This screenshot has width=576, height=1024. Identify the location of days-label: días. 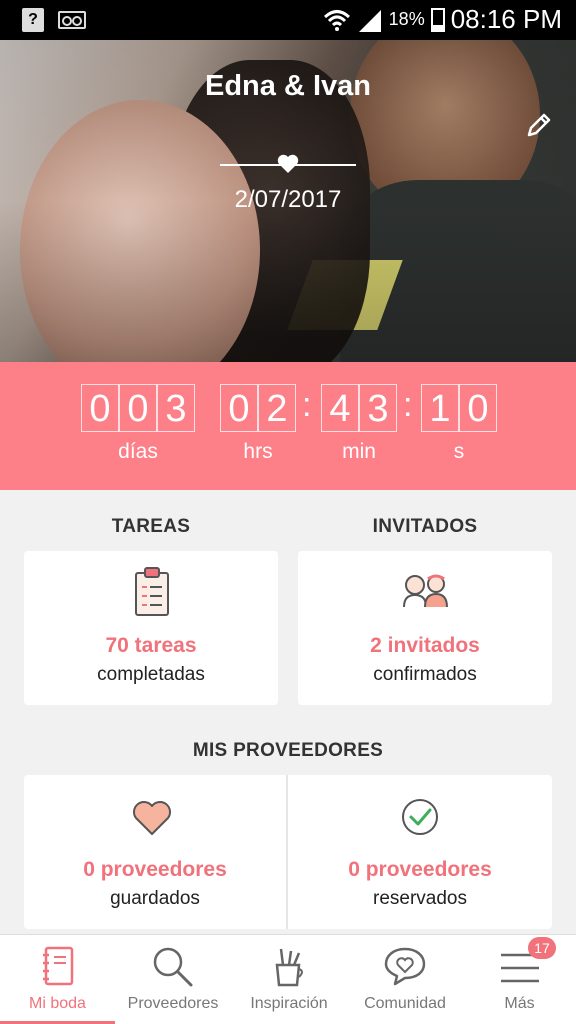
(138, 451).